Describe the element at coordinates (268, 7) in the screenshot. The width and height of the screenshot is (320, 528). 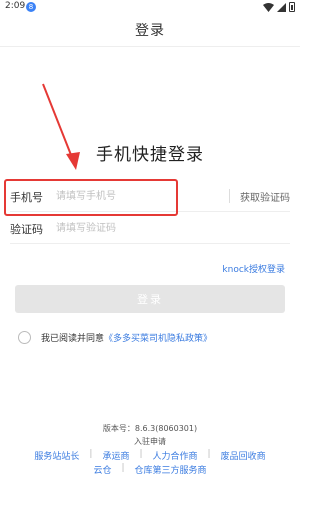
I see `wifi-icon` at that location.